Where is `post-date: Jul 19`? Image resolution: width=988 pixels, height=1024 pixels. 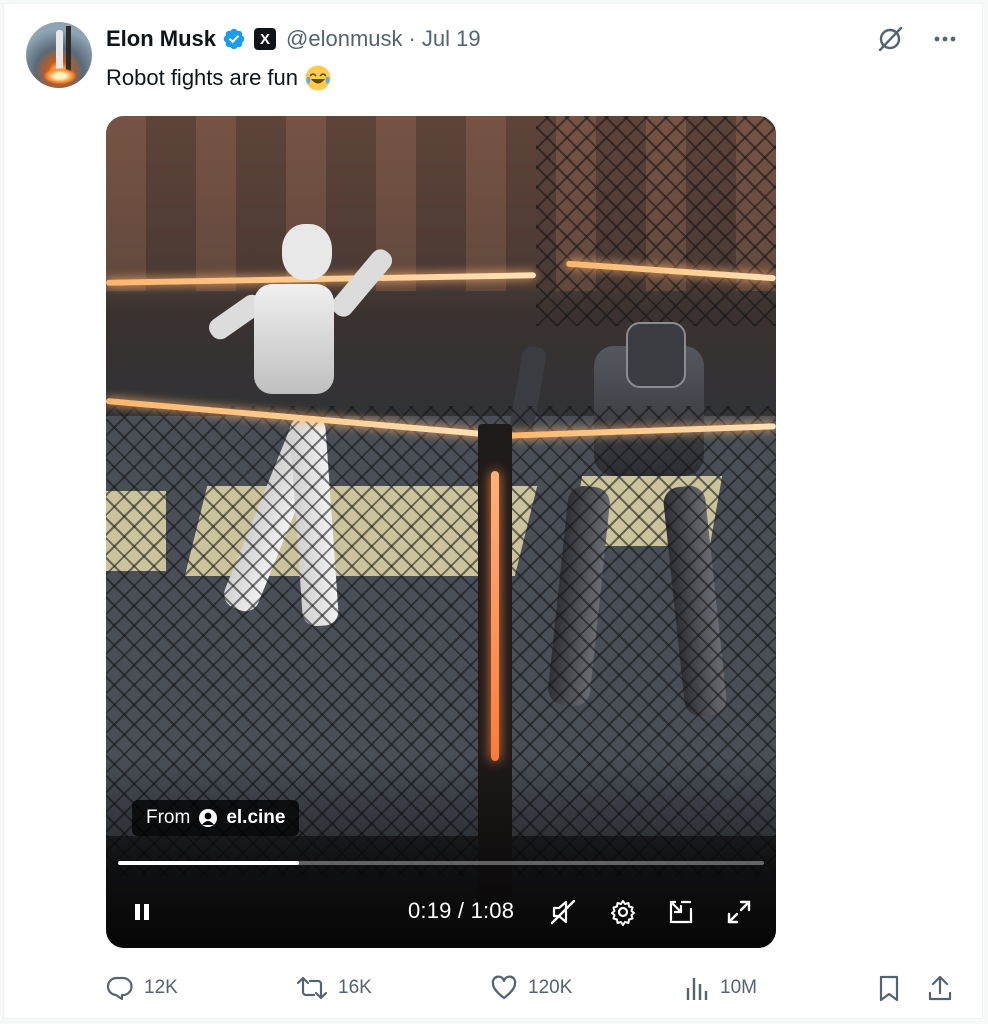
post-date: Jul 19 is located at coordinates (451, 39).